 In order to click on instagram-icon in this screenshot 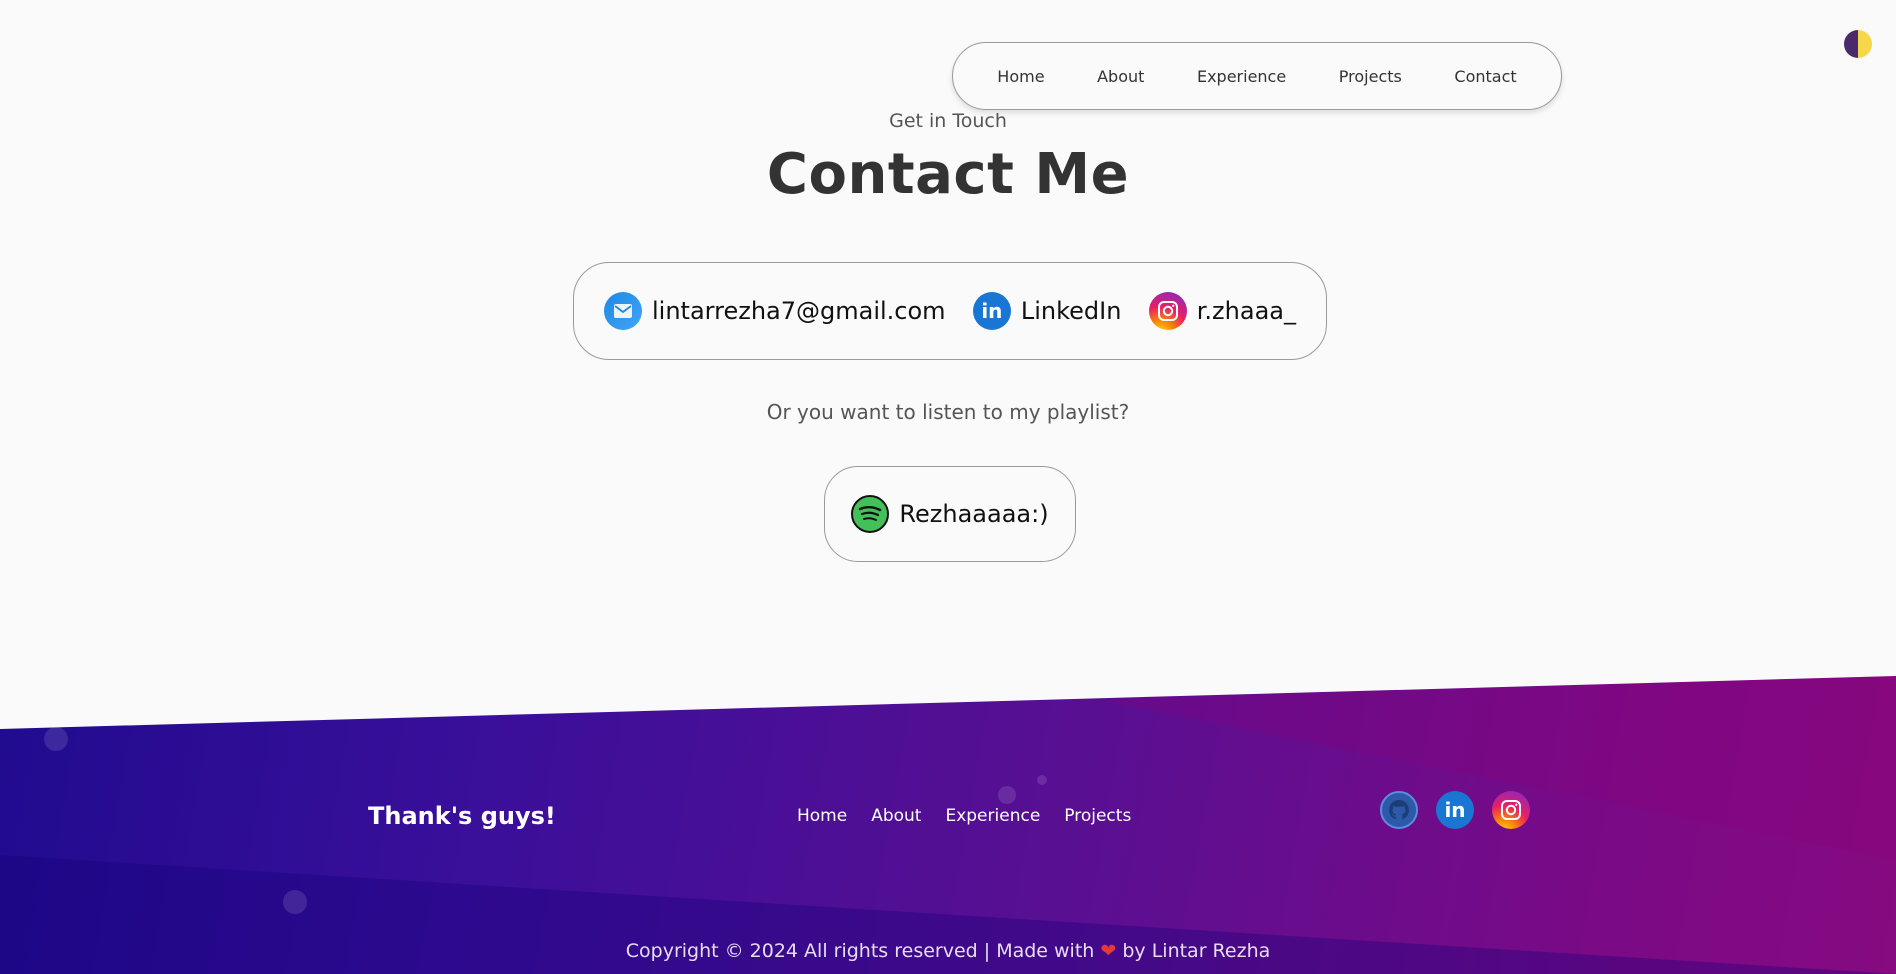, I will do `click(1167, 311)`.